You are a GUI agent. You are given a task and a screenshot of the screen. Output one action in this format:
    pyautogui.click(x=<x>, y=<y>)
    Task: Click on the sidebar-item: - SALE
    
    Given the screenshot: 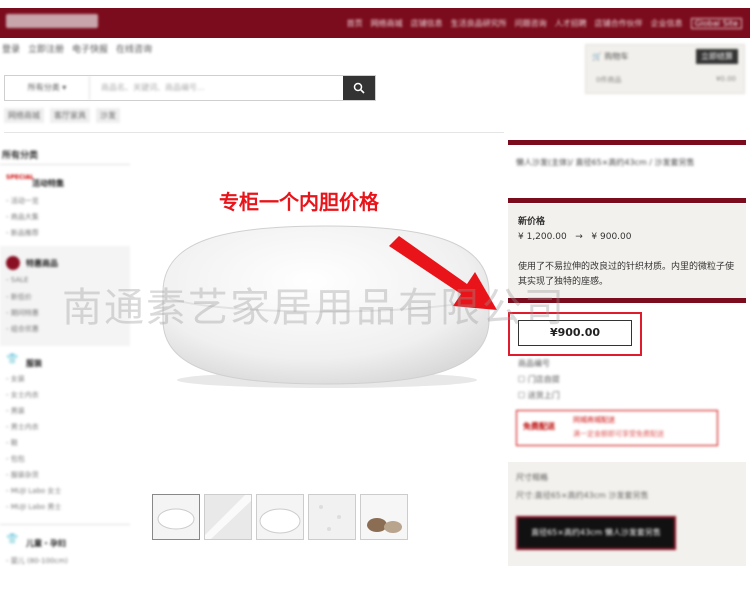 What is the action you would take?
    pyautogui.click(x=17, y=280)
    